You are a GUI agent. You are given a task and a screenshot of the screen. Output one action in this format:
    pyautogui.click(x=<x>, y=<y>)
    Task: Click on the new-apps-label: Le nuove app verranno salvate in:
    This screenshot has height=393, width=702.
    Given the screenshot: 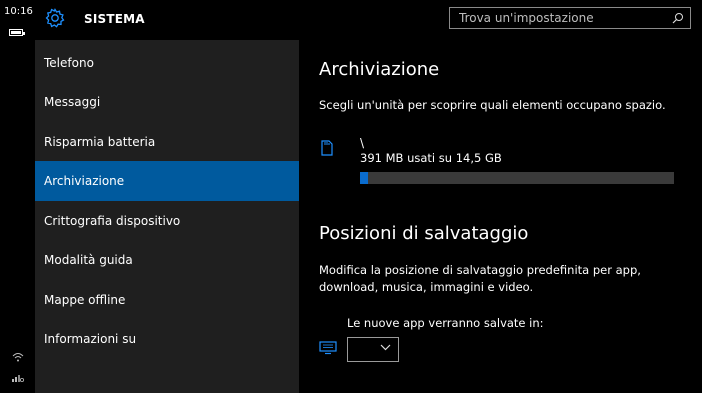 What is the action you would take?
    pyautogui.click(x=445, y=323)
    